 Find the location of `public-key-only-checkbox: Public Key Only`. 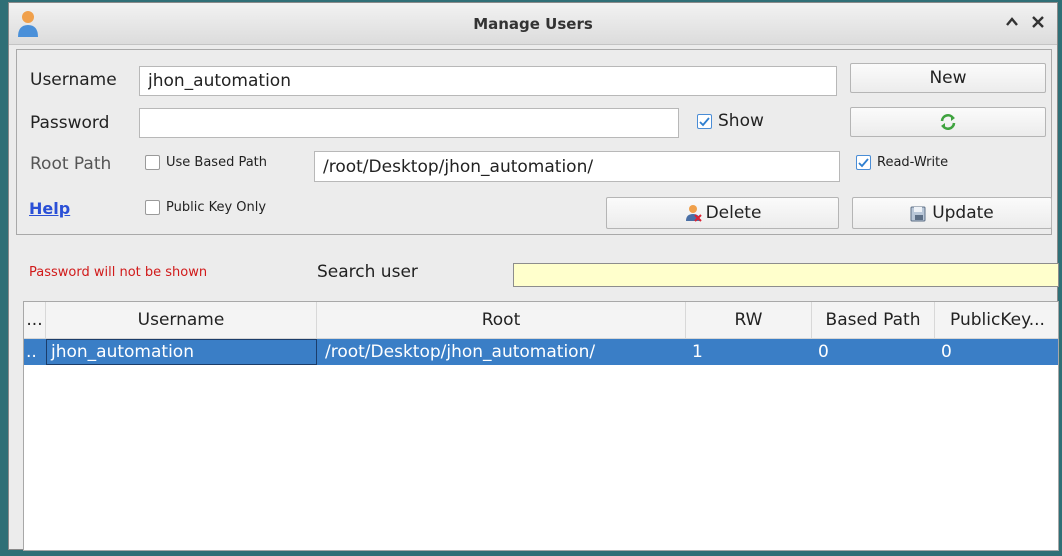

public-key-only-checkbox: Public Key Only is located at coordinates (205, 207).